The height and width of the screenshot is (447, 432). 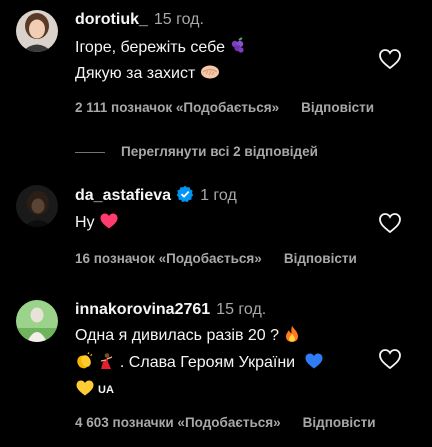 I want to click on yellow-heart-emoji-icon, so click(x=85, y=392).